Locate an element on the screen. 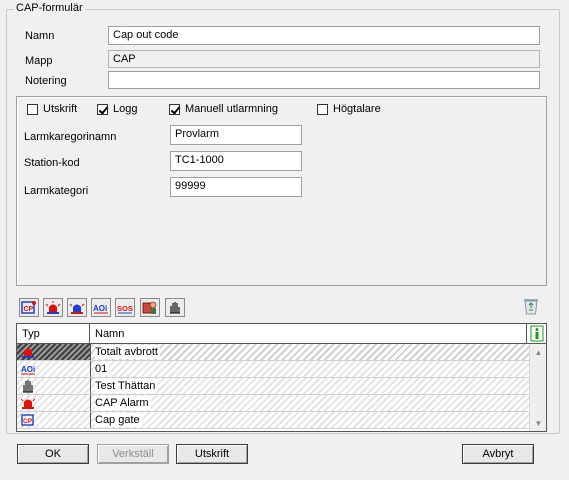 This screenshot has width=569, height=480. form-title: CAP-formulär is located at coordinates (49, 8).